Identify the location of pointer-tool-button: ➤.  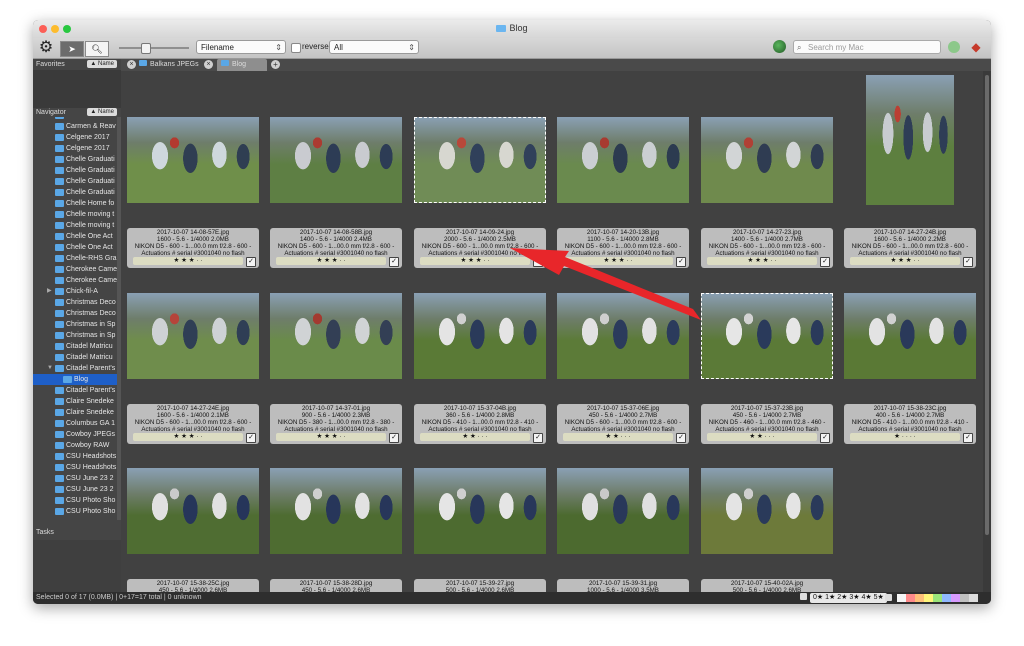
(72, 49).